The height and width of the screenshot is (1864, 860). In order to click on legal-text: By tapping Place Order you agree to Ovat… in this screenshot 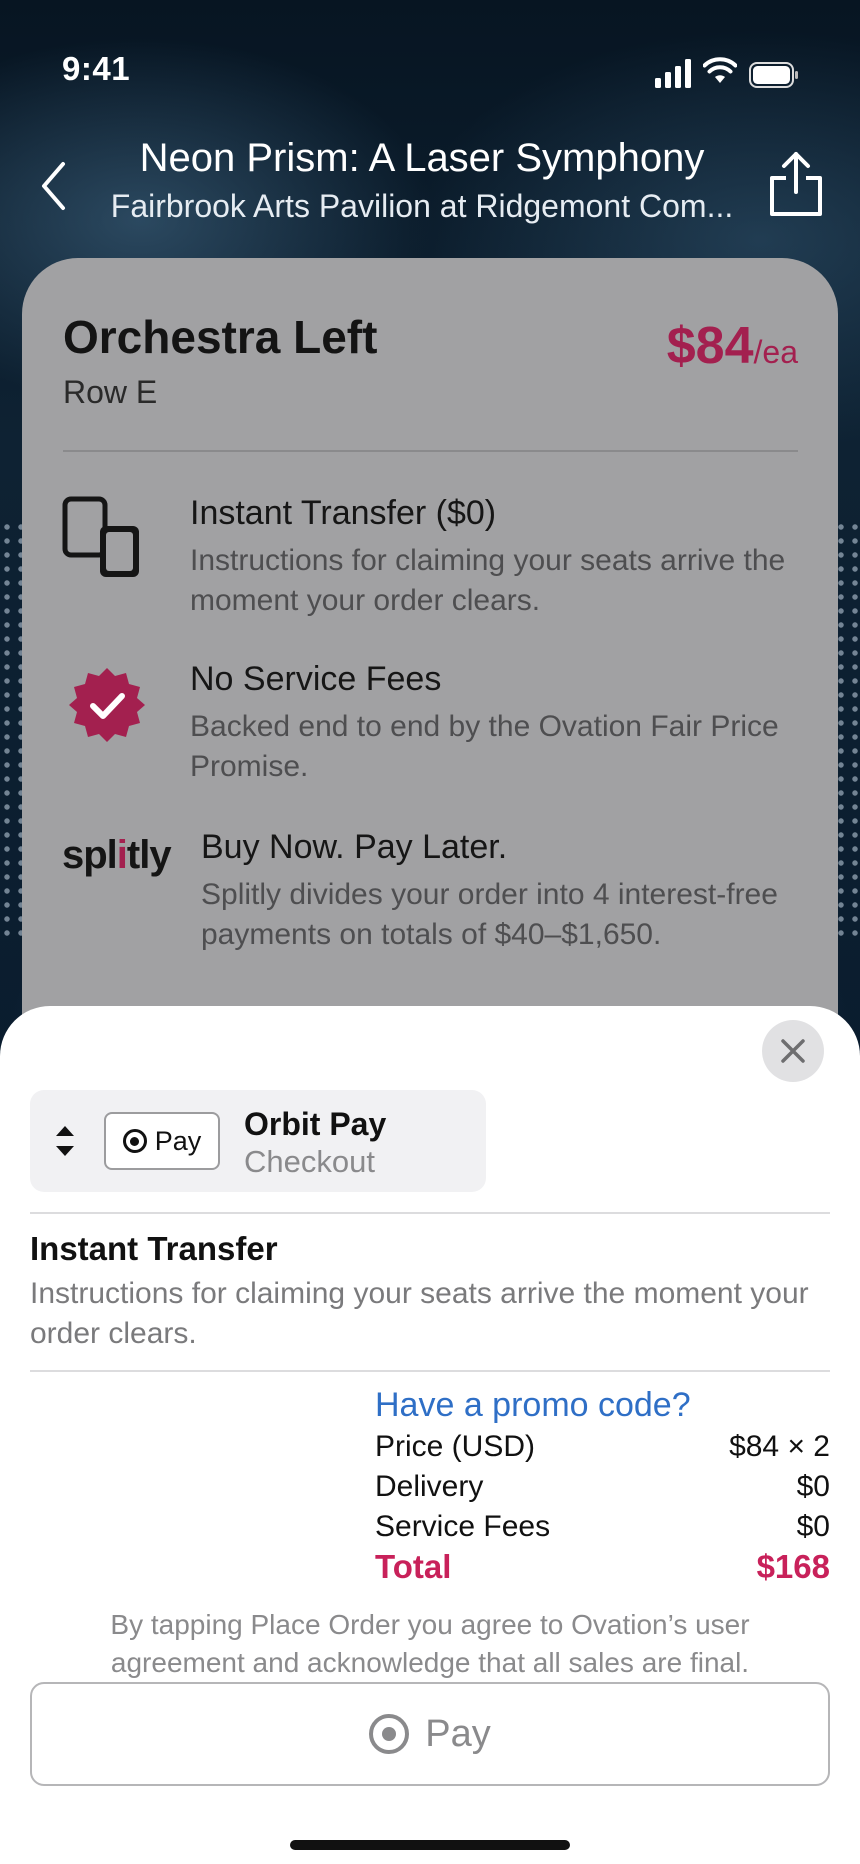, I will do `click(430, 1643)`.